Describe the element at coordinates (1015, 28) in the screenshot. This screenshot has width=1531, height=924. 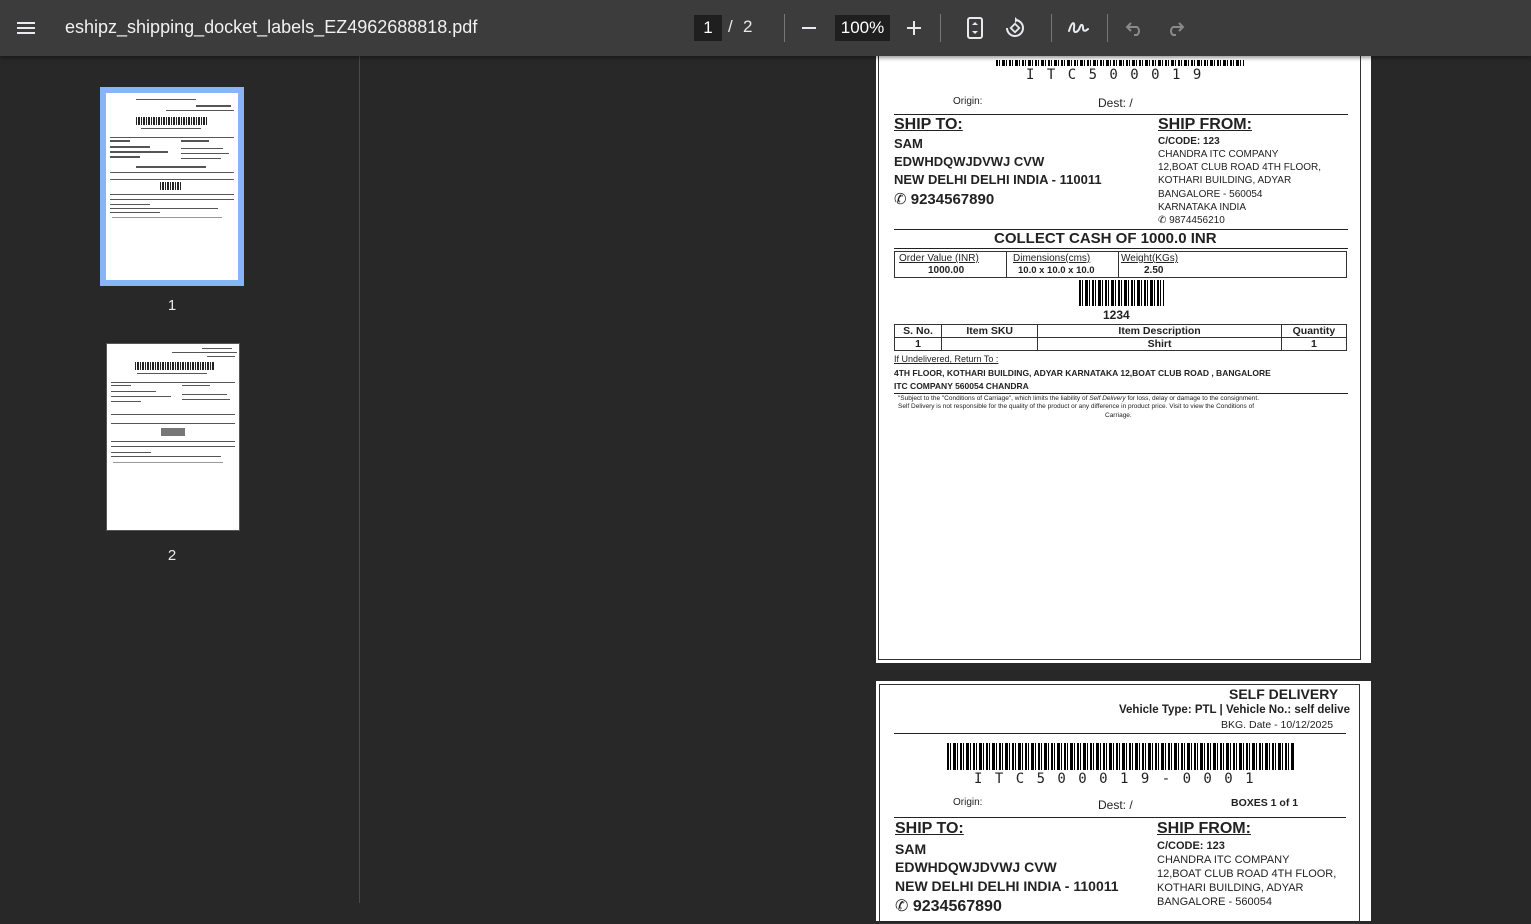
I see `rotate-icon` at that location.